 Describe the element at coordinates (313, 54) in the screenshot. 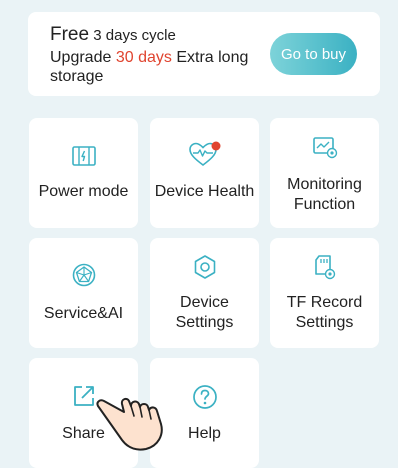

I see `go-to-buy-button: Go to buy` at that location.